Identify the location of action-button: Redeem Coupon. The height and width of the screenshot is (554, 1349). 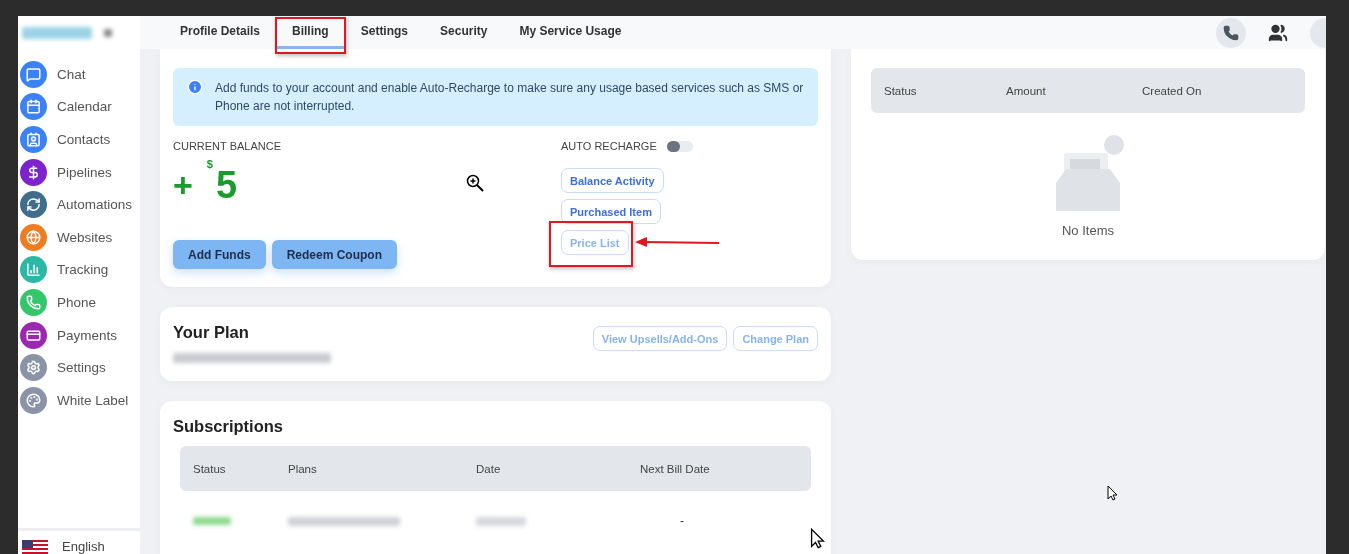
(334, 254).